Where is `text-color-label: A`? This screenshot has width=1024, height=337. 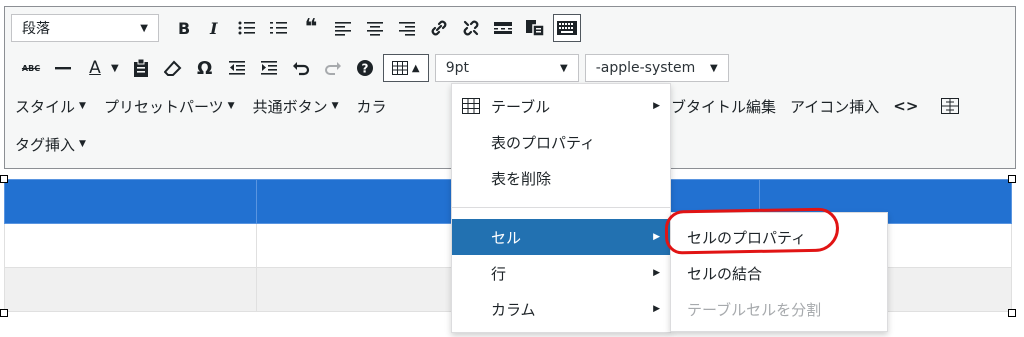
text-color-label: A is located at coordinates (95, 68).